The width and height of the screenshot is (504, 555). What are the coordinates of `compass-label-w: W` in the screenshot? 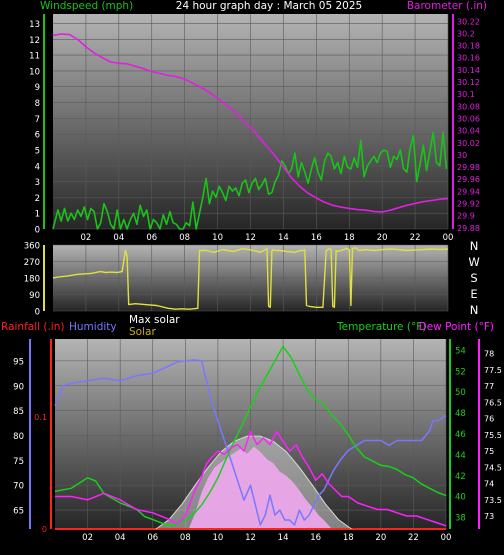 It's located at (473, 262).